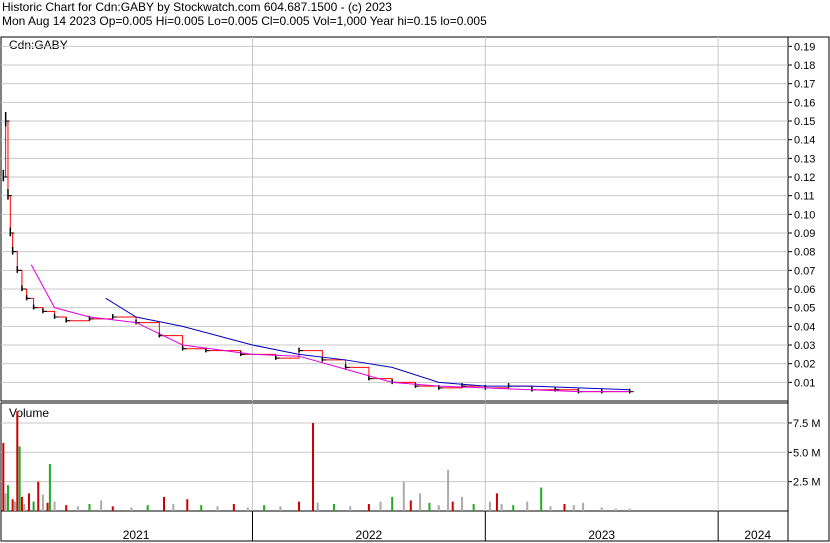 The height and width of the screenshot is (543, 830). I want to click on price-y-tick-label: 0.07, so click(804, 271).